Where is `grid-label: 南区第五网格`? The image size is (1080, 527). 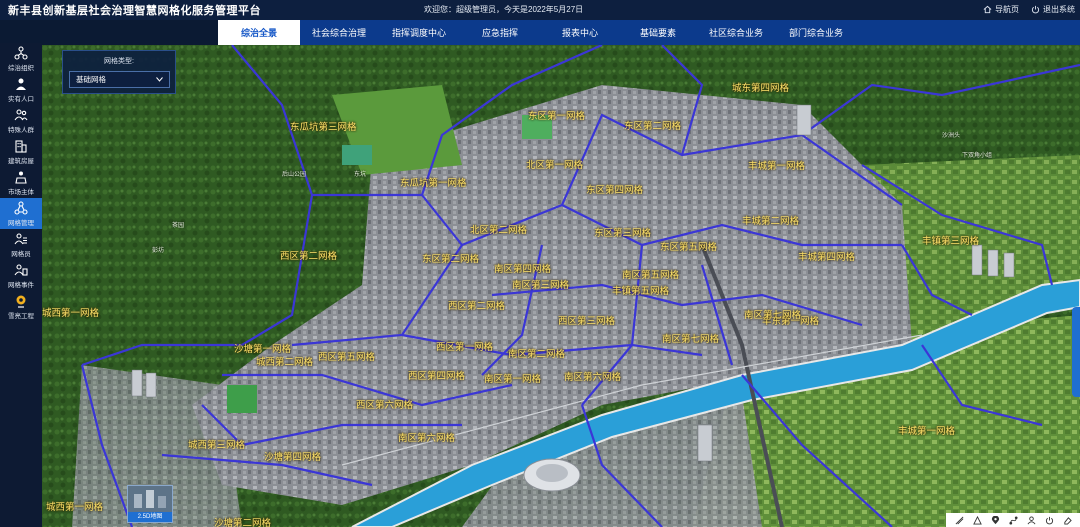 grid-label: 南区第五网格 is located at coordinates (650, 274).